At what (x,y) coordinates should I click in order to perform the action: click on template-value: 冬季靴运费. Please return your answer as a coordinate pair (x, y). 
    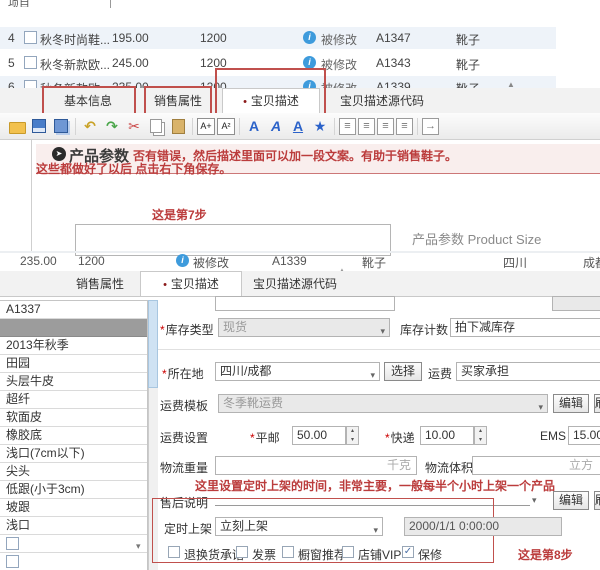
    Looking at the image, I should click on (253, 403).